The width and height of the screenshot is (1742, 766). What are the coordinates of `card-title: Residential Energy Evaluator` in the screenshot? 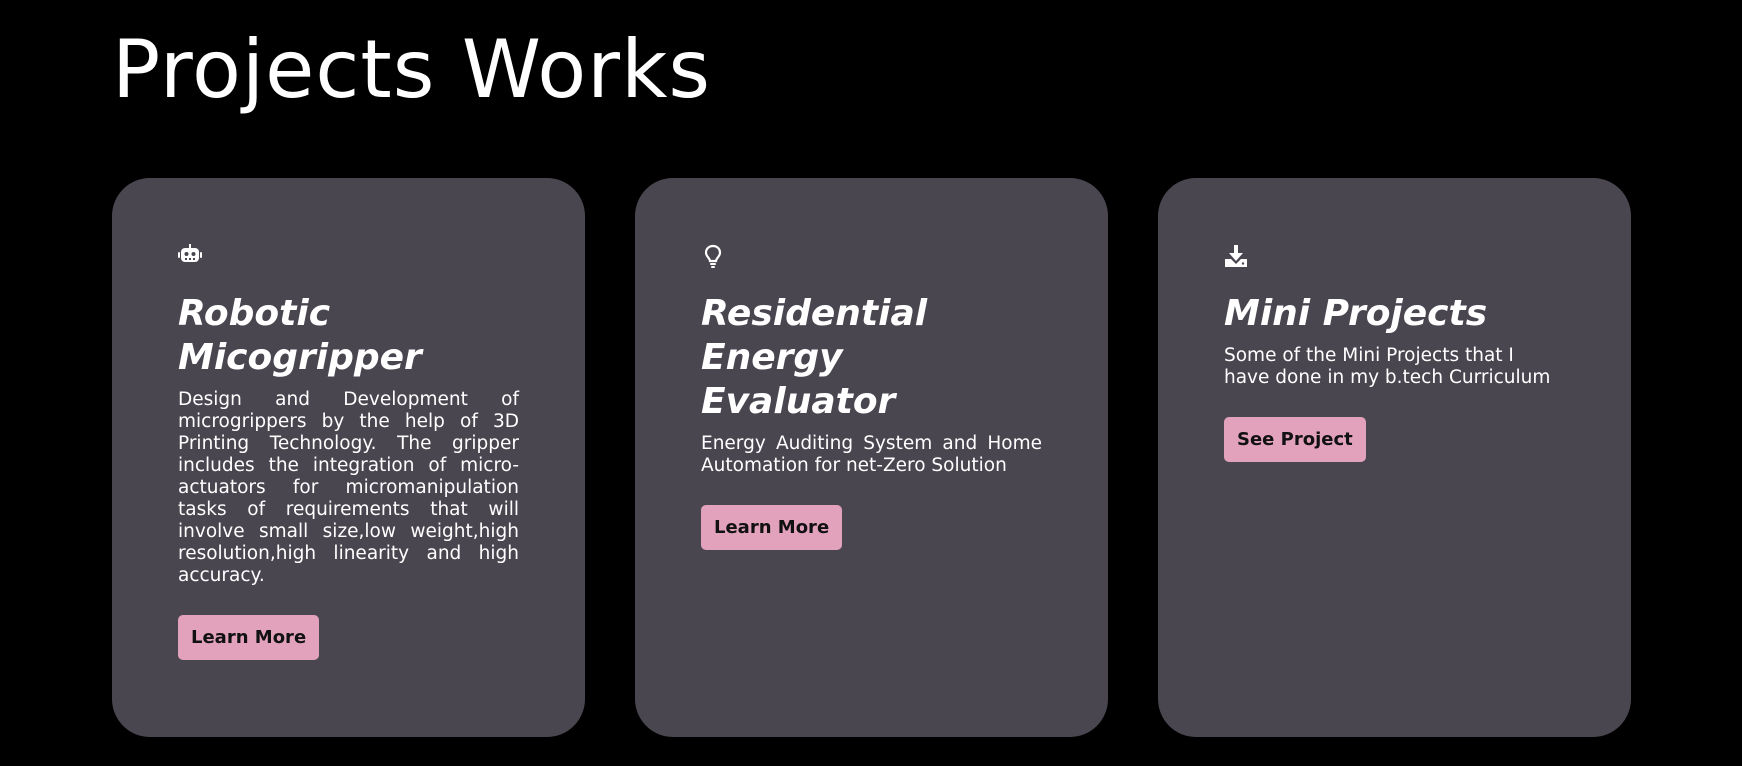 It's located at (814, 357).